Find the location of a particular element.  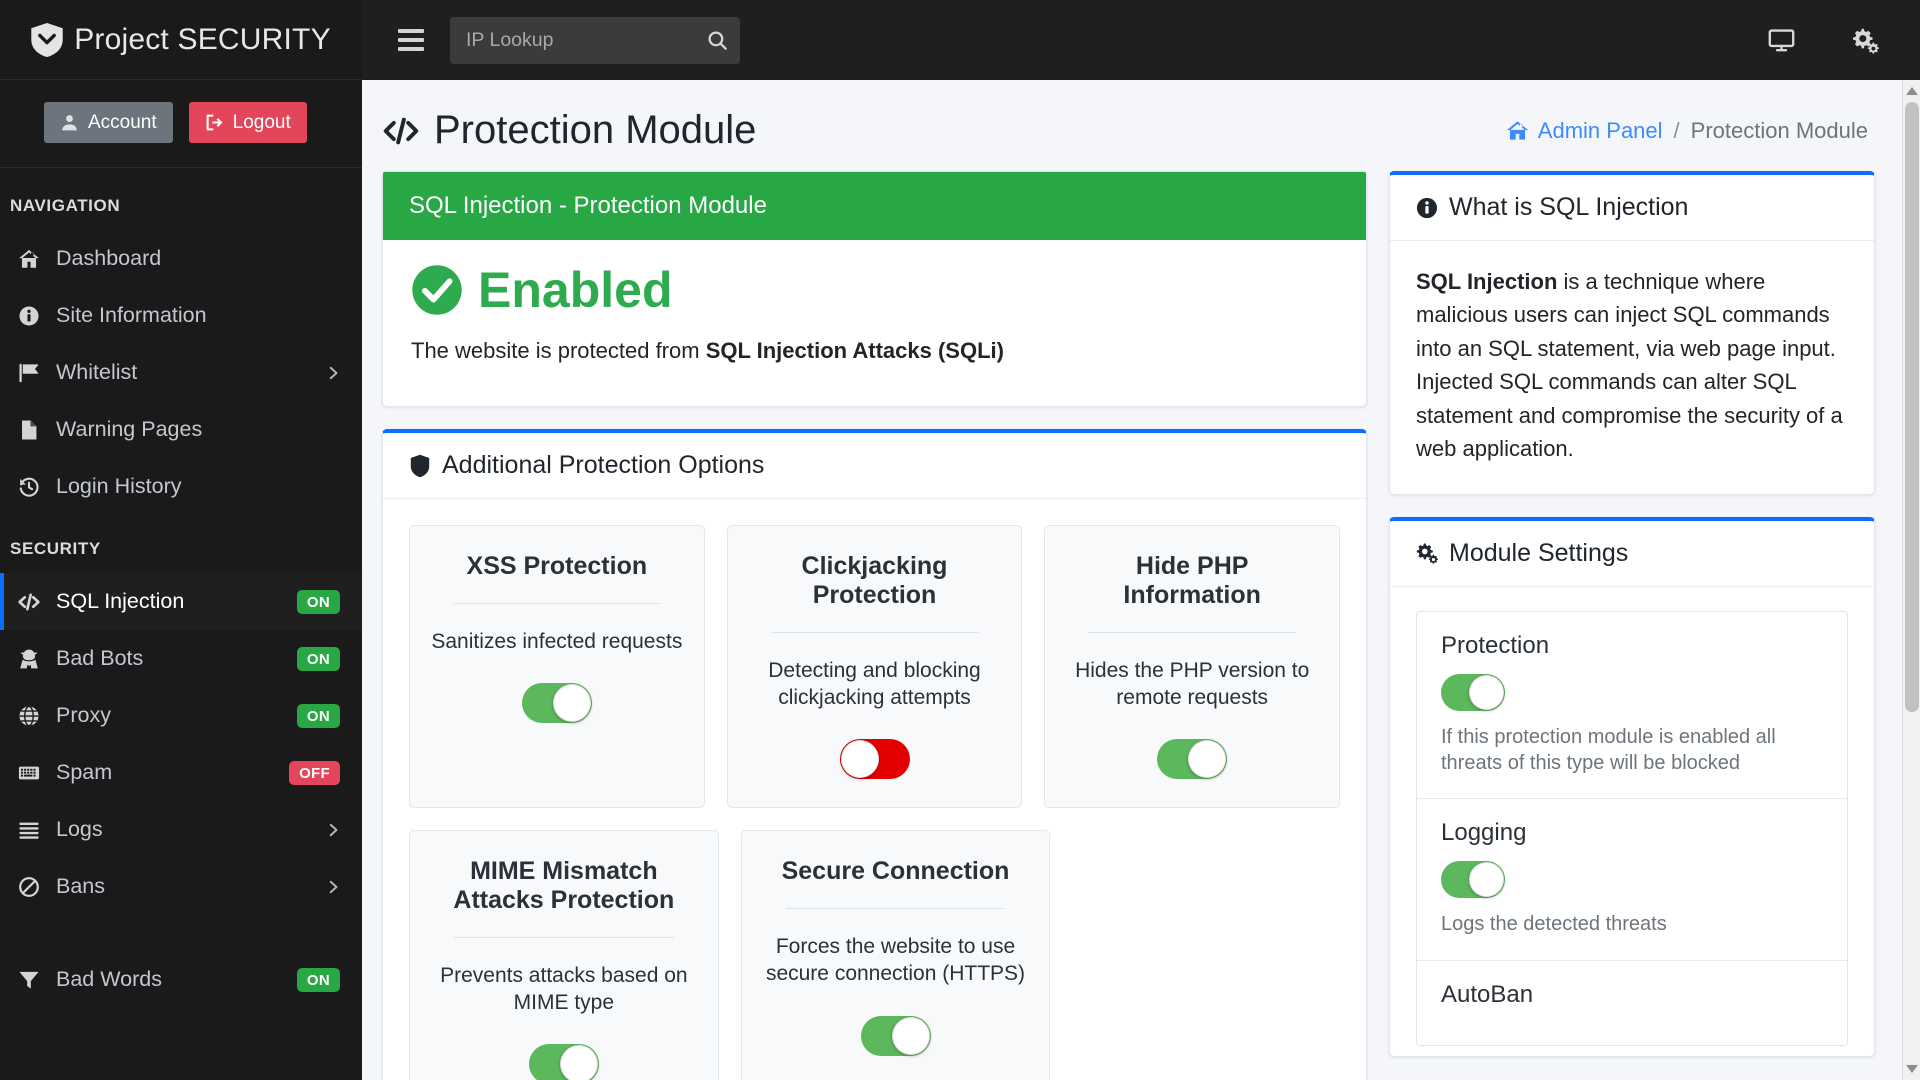

globe-icon is located at coordinates (29, 716).